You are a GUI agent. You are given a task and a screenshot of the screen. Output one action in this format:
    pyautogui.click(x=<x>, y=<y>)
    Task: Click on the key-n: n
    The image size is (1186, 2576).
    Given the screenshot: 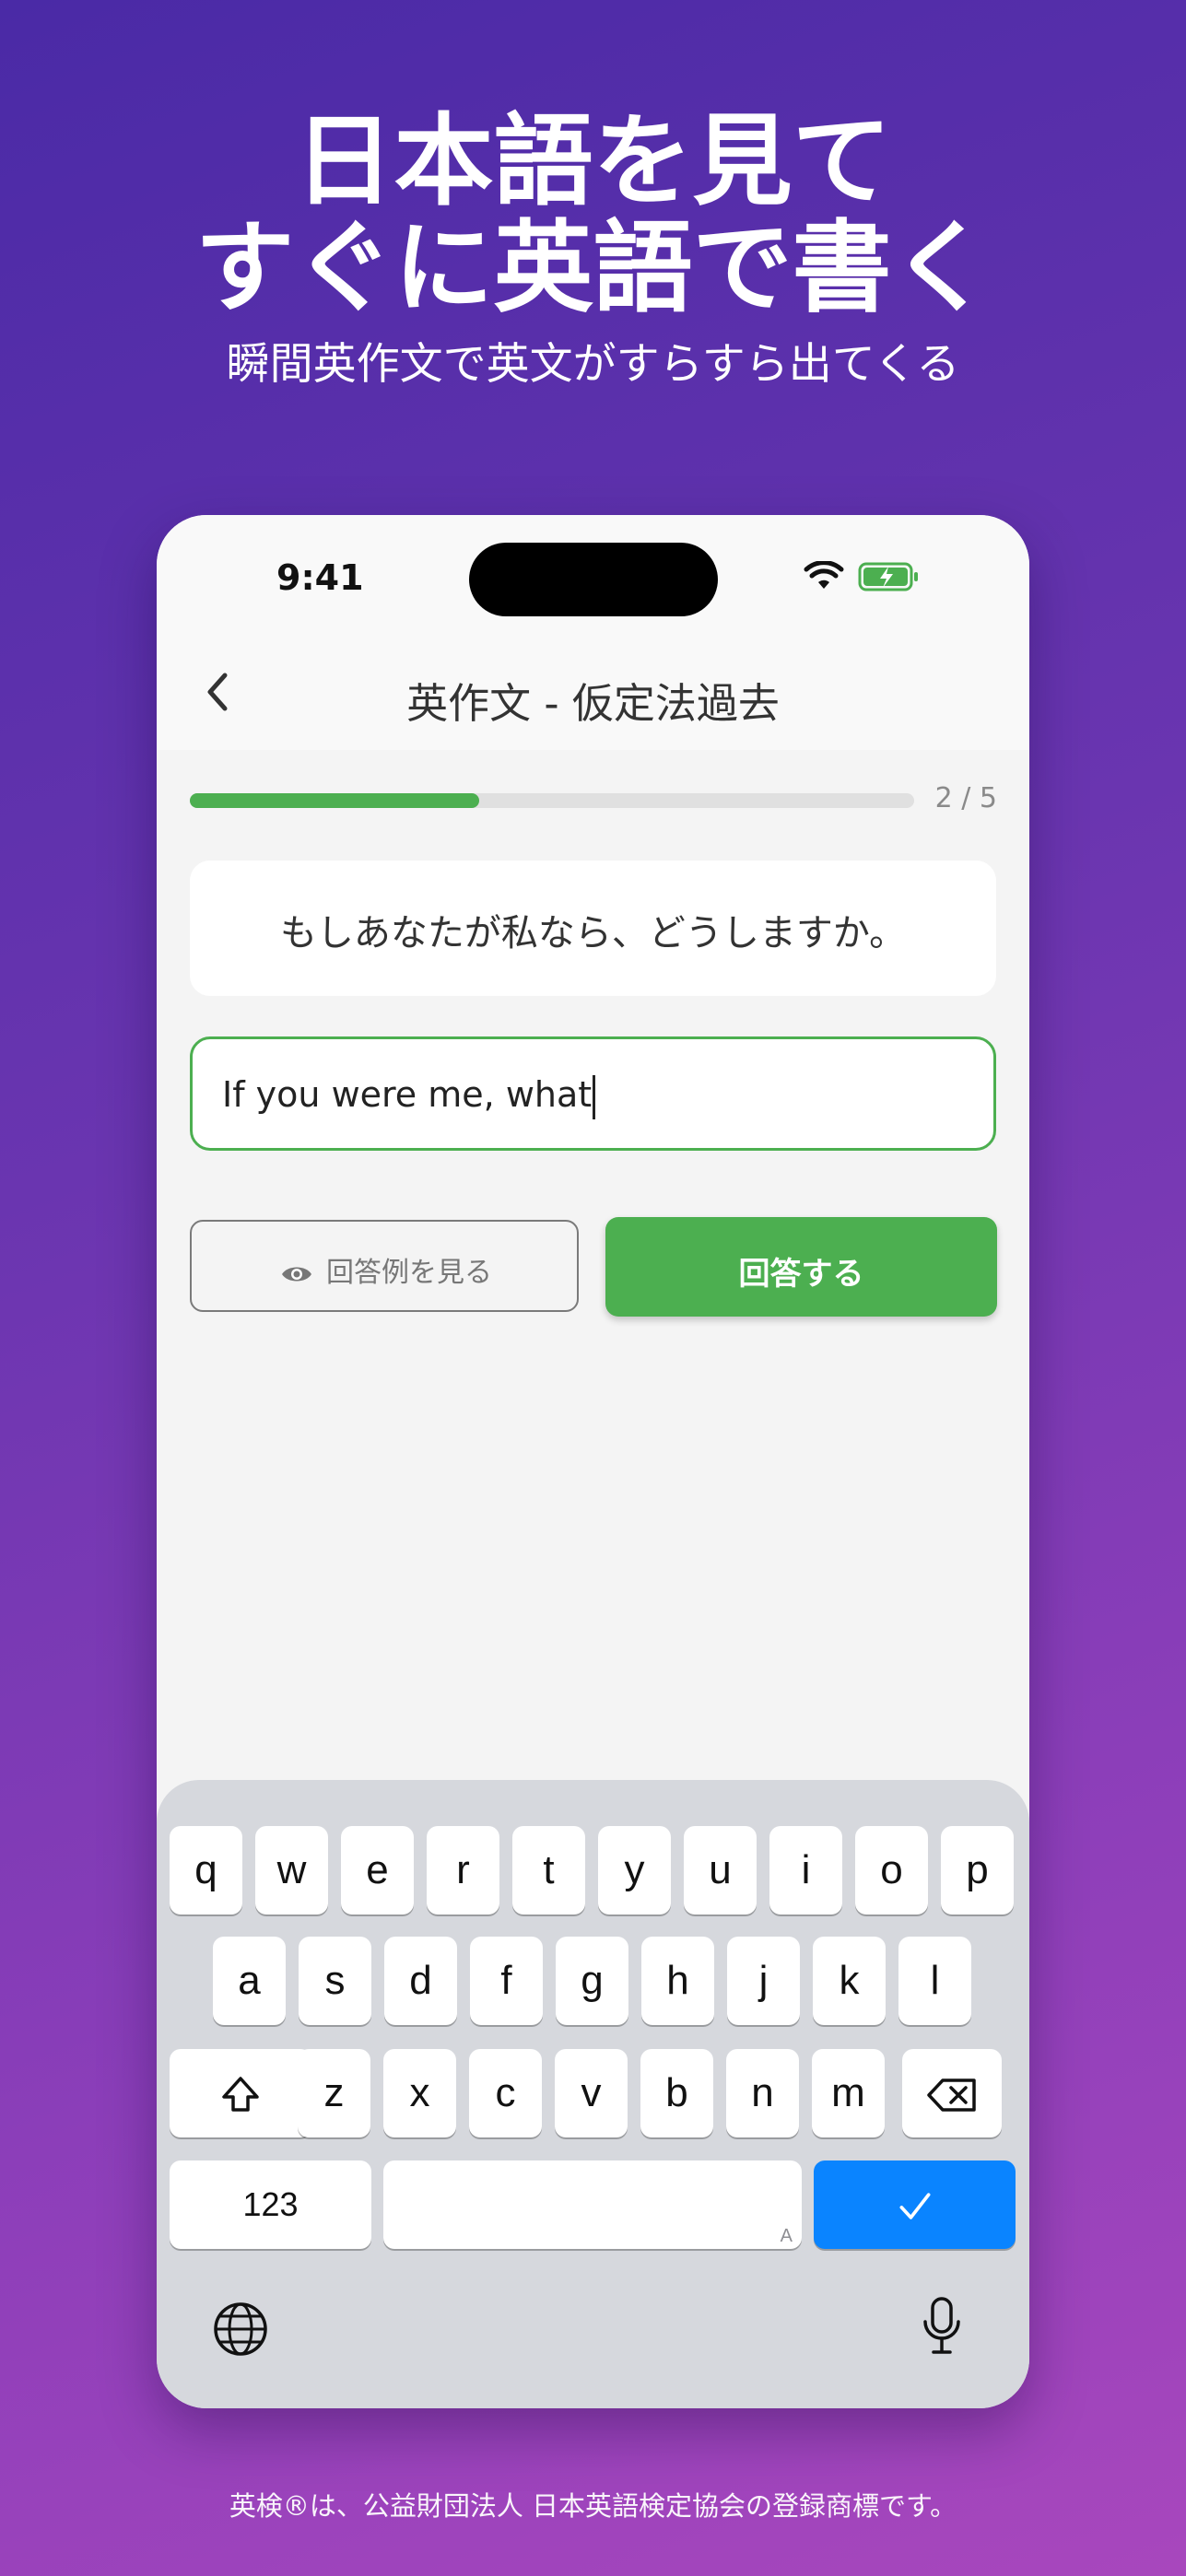 What is the action you would take?
    pyautogui.click(x=762, y=2093)
    